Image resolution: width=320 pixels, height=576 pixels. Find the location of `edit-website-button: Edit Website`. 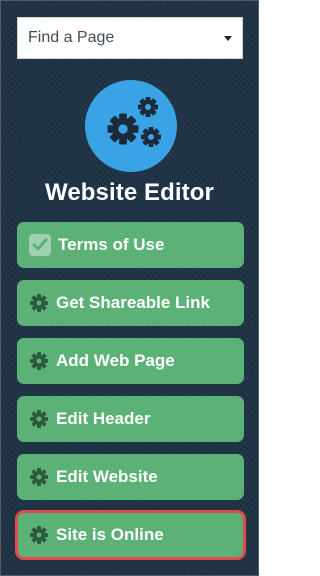

edit-website-button: Edit Website is located at coordinates (130, 477).